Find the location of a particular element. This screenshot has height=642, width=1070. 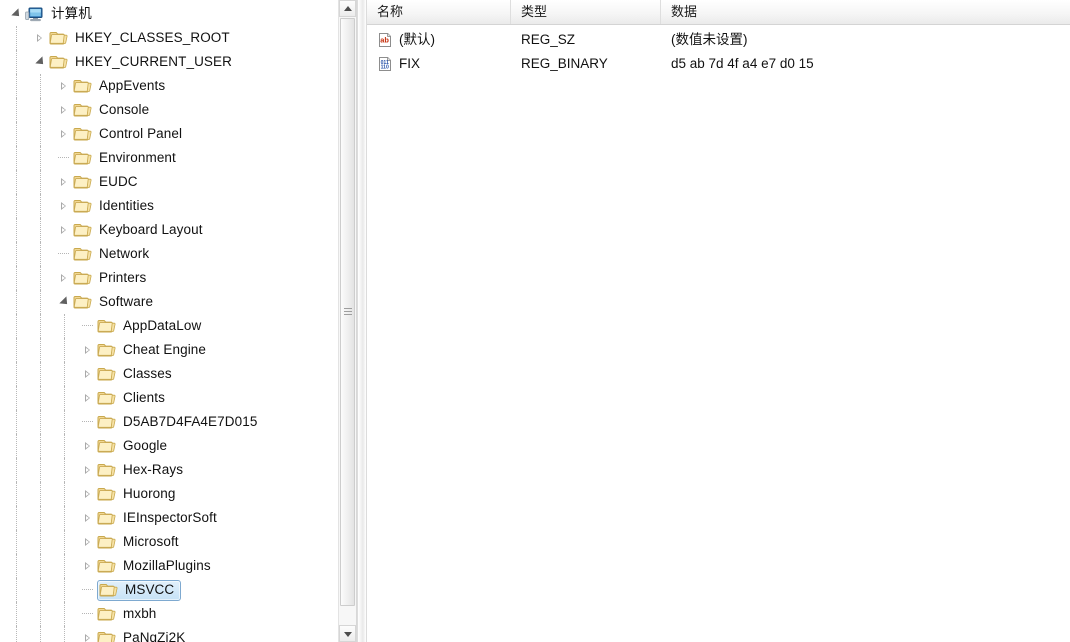

tree-item-mozillaplugins: MozillaPlugins is located at coordinates (178, 566).